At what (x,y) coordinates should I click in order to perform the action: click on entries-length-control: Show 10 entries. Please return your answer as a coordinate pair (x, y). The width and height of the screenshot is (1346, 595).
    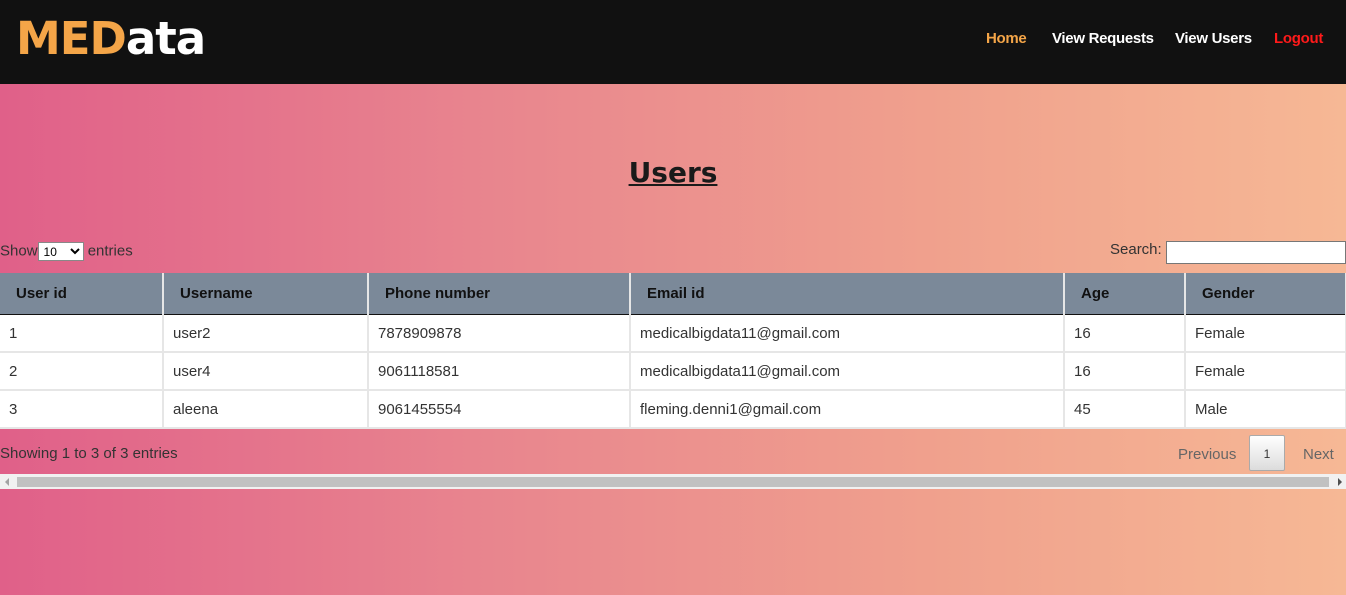
    Looking at the image, I should click on (66, 251).